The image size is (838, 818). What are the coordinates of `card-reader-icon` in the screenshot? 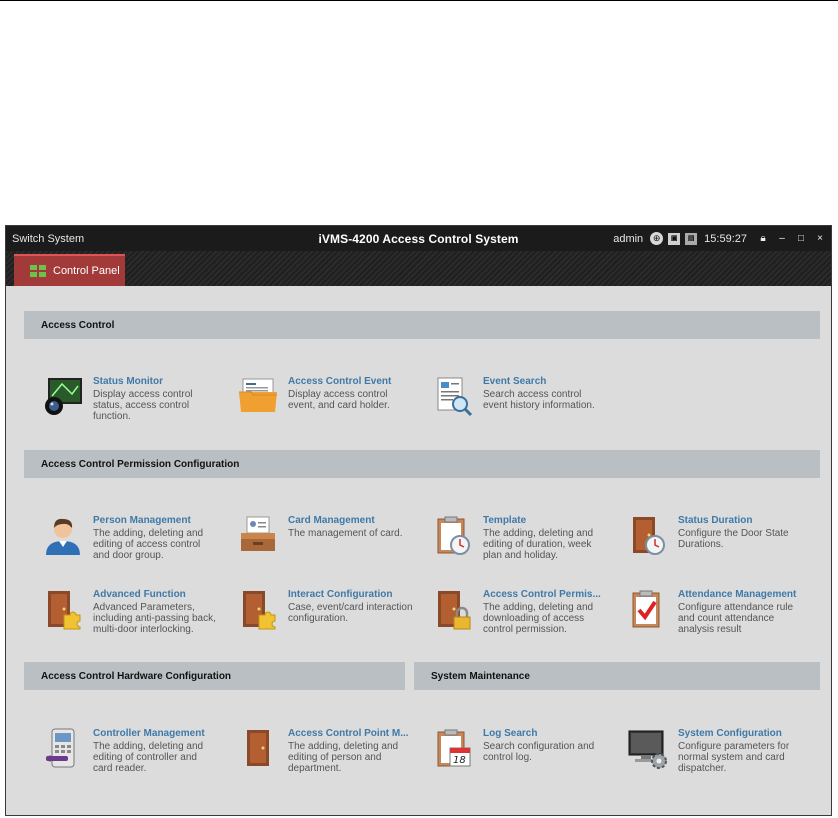 It's located at (60, 748).